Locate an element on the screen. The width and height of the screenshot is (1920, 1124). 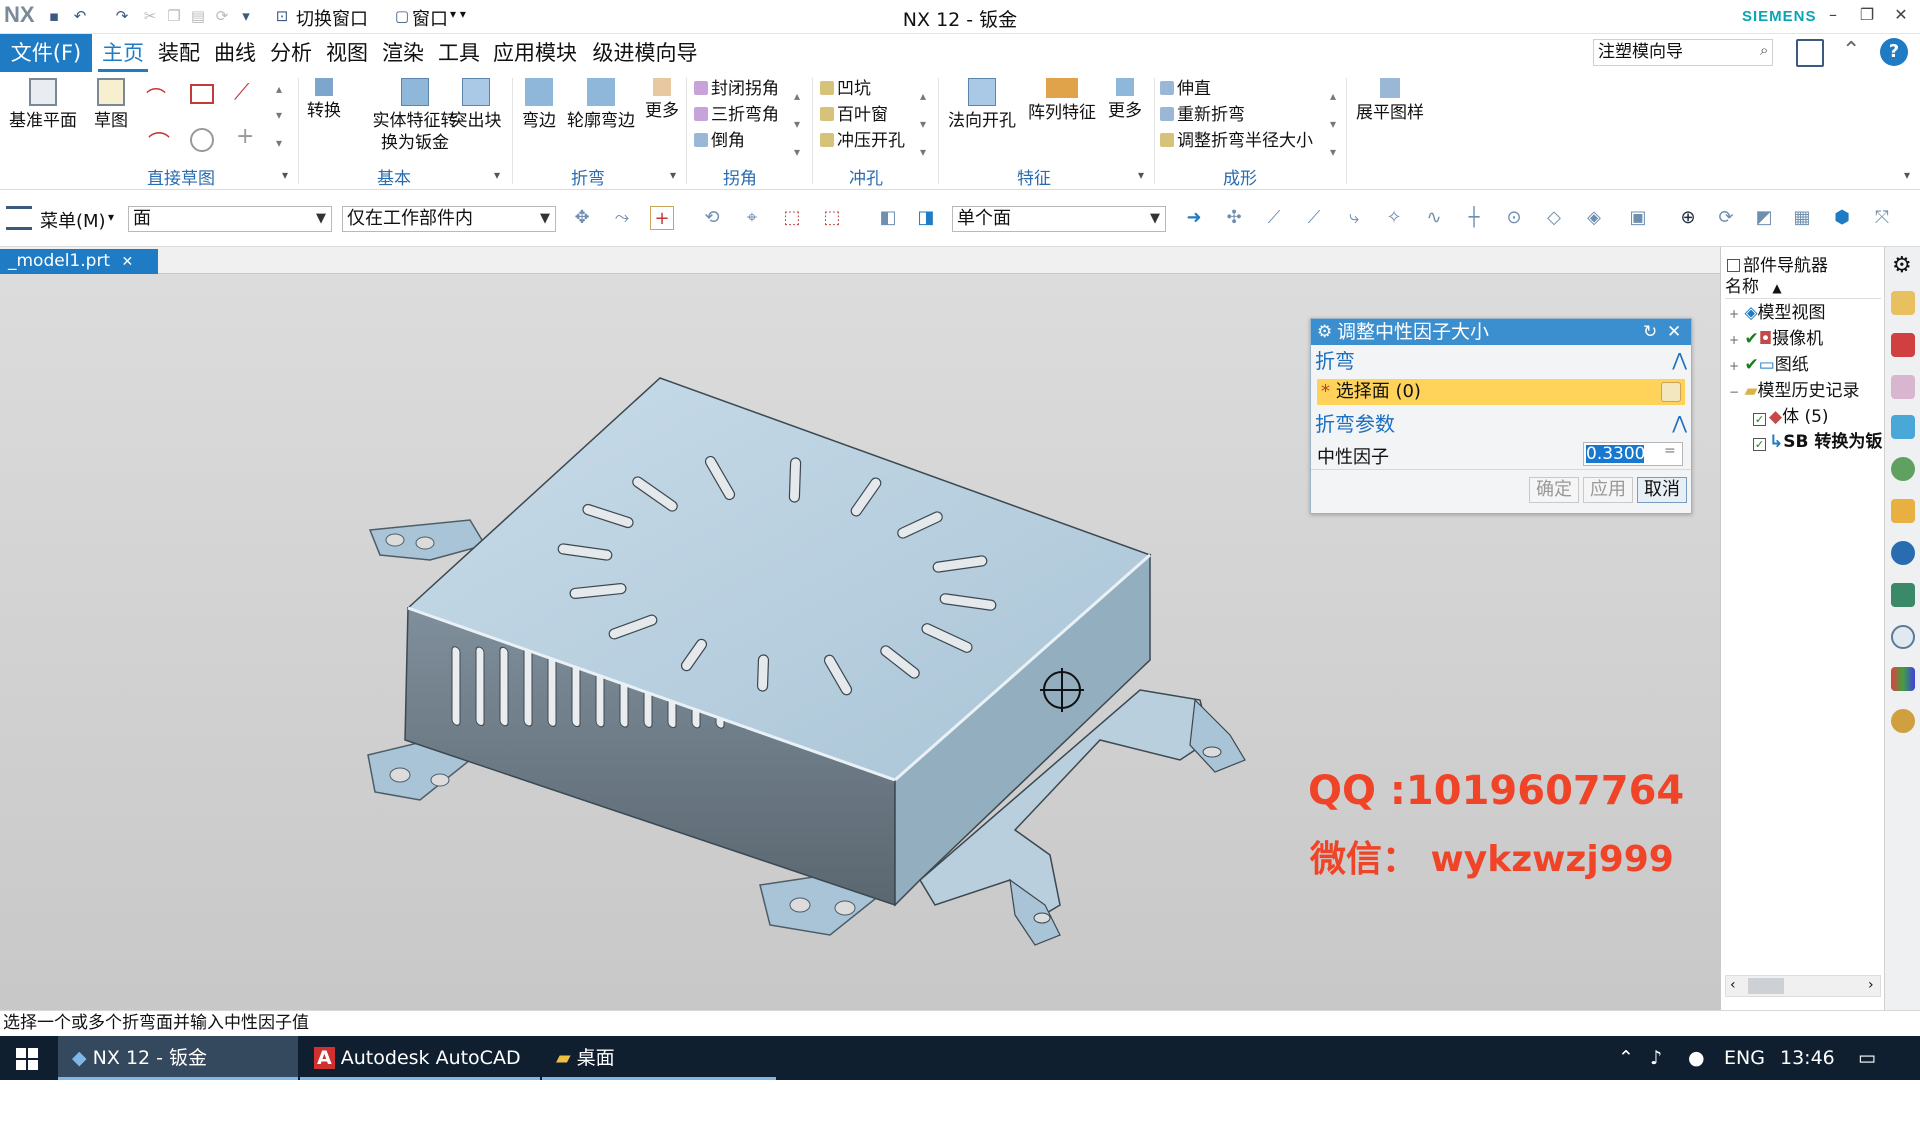
tab-feature-button: 突出块 is located at coordinates (476, 105).